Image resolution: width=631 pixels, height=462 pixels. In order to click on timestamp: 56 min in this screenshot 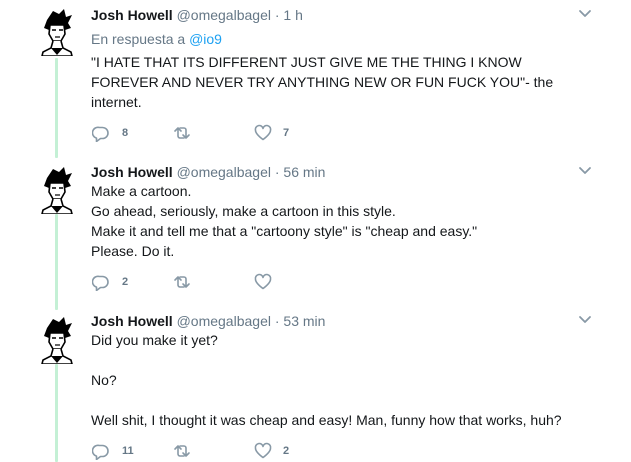, I will do `click(304, 172)`.